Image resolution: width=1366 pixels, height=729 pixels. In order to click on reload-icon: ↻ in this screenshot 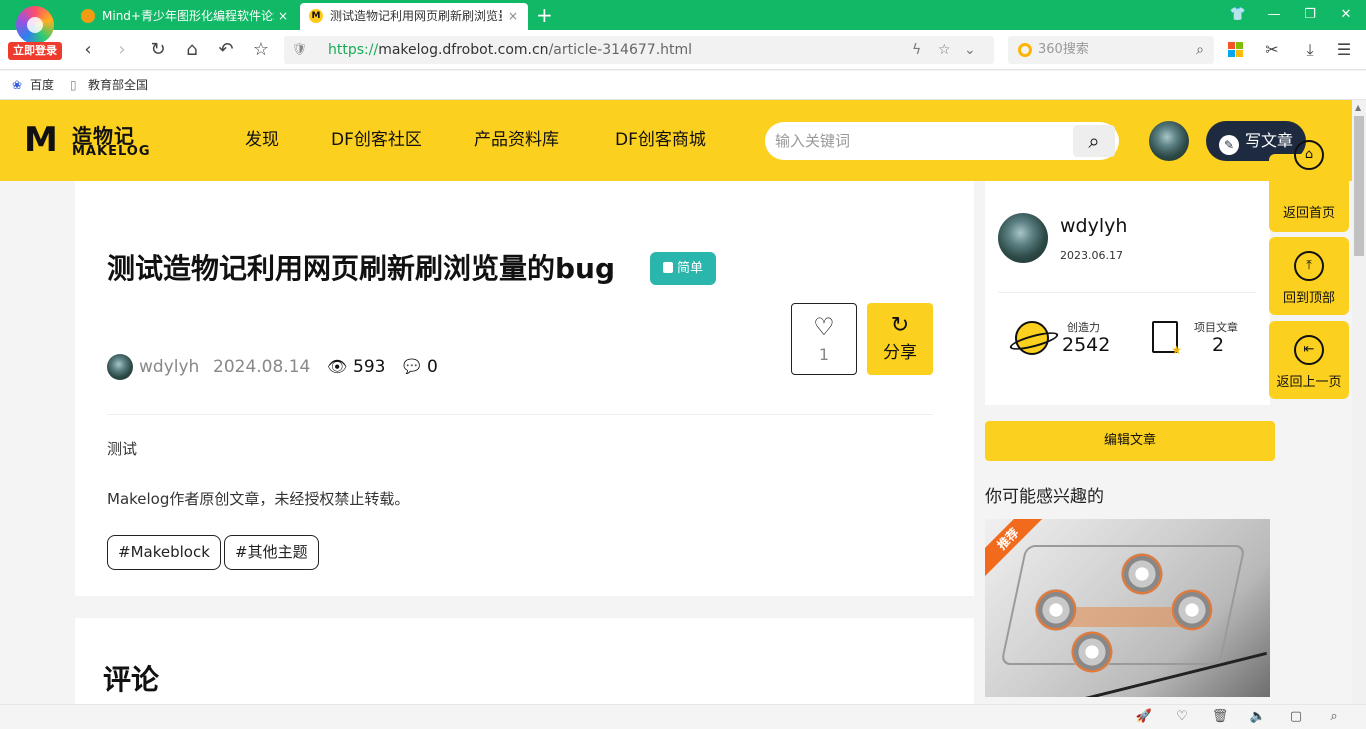, I will do `click(158, 50)`.